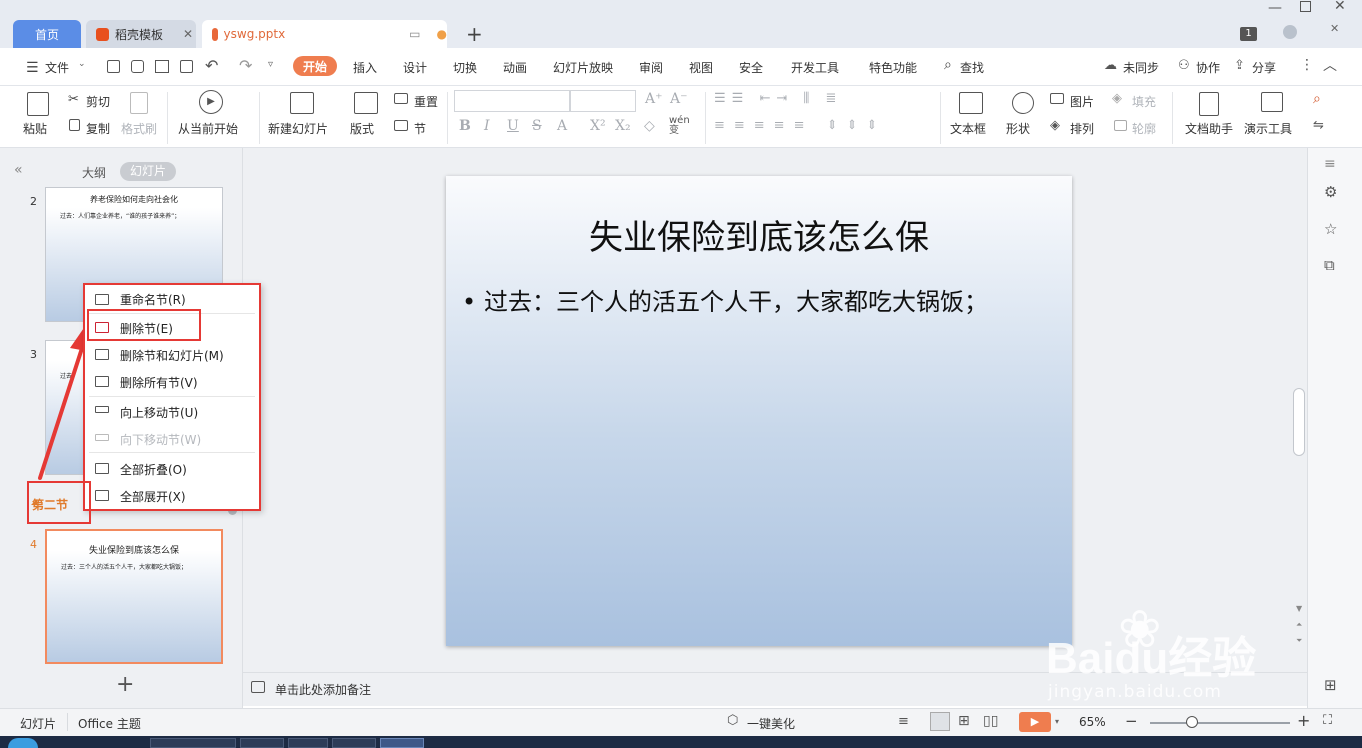 This screenshot has height=748, width=1362. What do you see at coordinates (515, 67) in the screenshot?
I see `menu-animation: 动画` at bounding box center [515, 67].